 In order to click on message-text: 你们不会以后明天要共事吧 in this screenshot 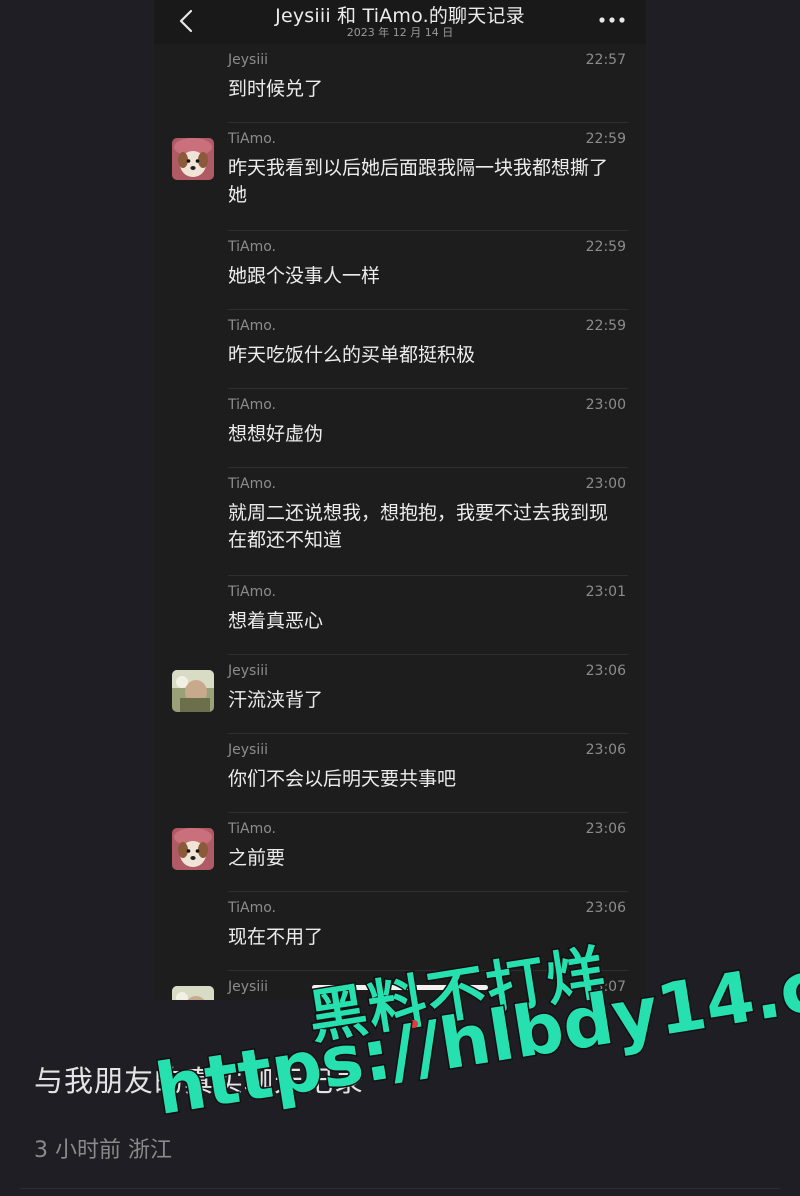, I will do `click(342, 779)`.